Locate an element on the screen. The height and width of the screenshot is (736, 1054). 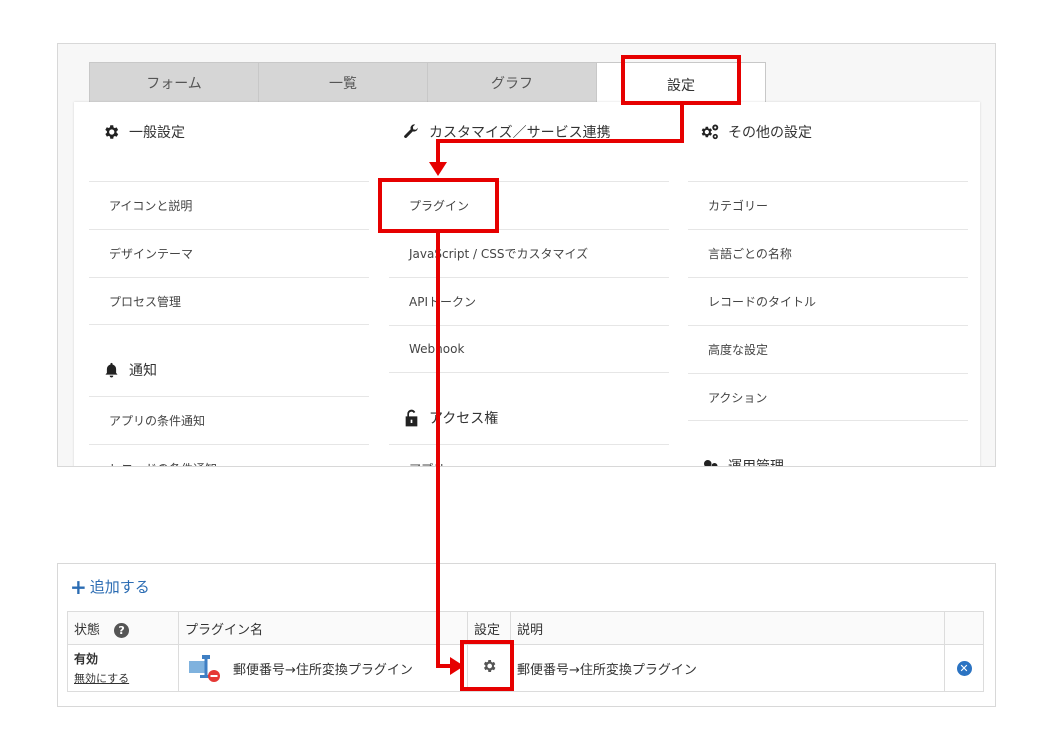
section-general-label: 一般設定 is located at coordinates (157, 133).